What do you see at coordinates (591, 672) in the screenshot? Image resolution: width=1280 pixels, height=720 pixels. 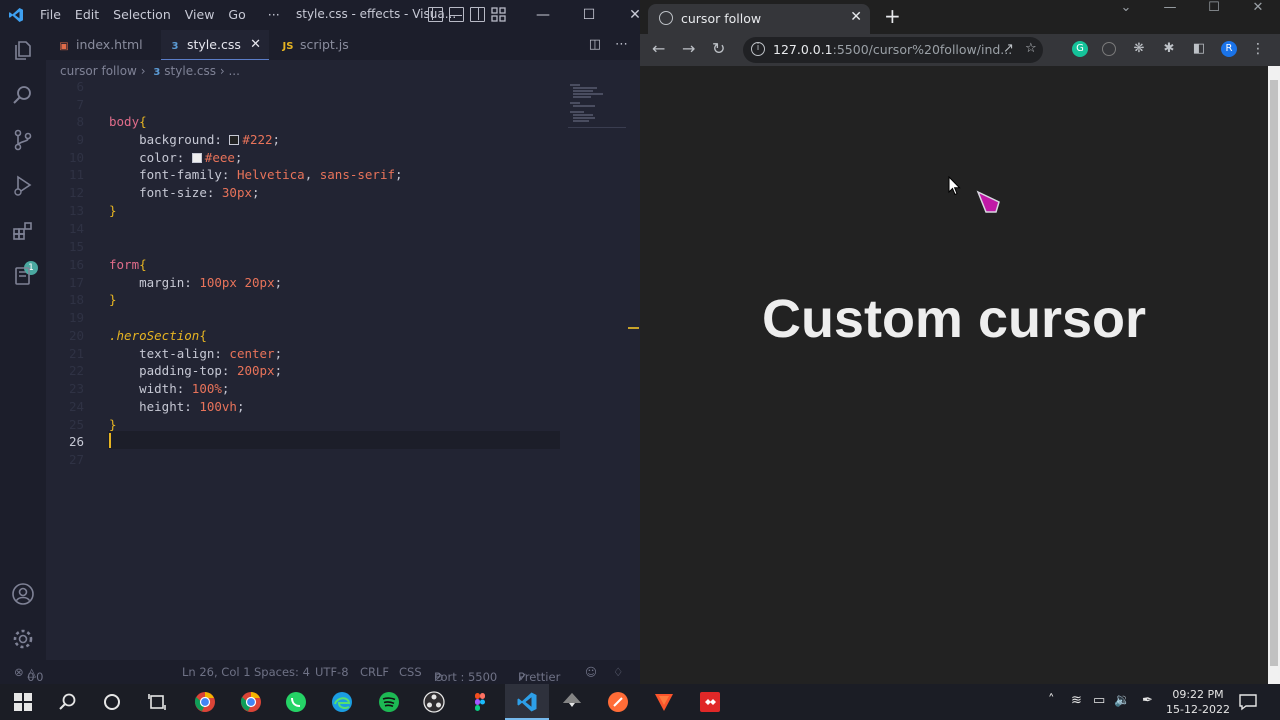 I see `feedback-icon: ☺` at bounding box center [591, 672].